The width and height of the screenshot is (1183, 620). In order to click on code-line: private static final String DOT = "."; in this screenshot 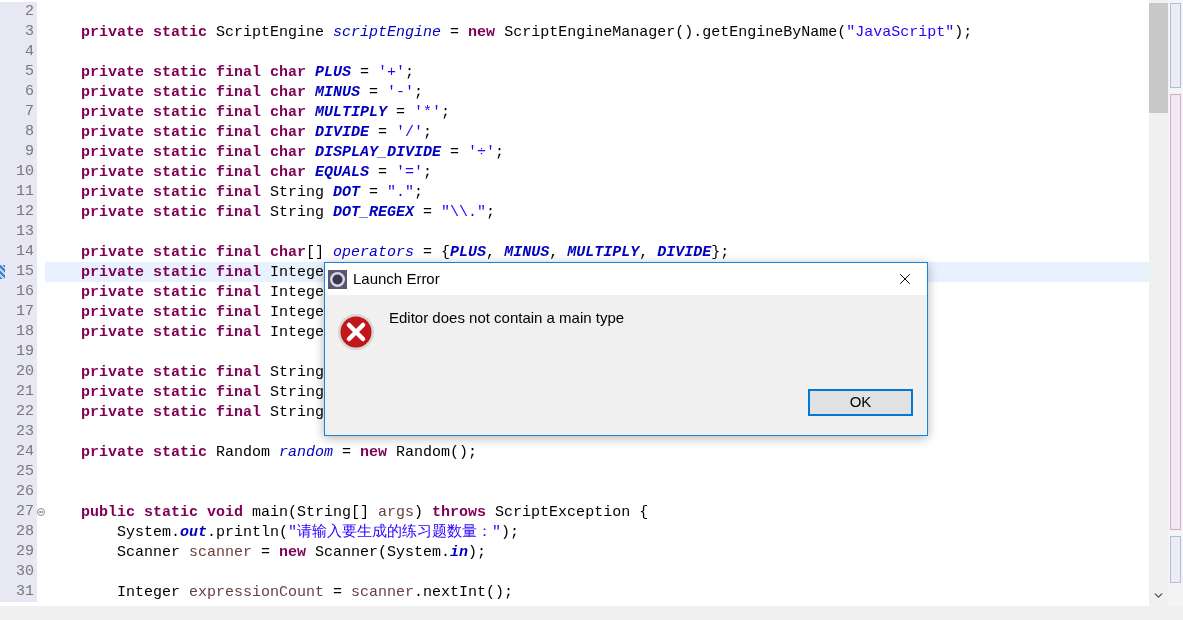, I will do `click(252, 192)`.